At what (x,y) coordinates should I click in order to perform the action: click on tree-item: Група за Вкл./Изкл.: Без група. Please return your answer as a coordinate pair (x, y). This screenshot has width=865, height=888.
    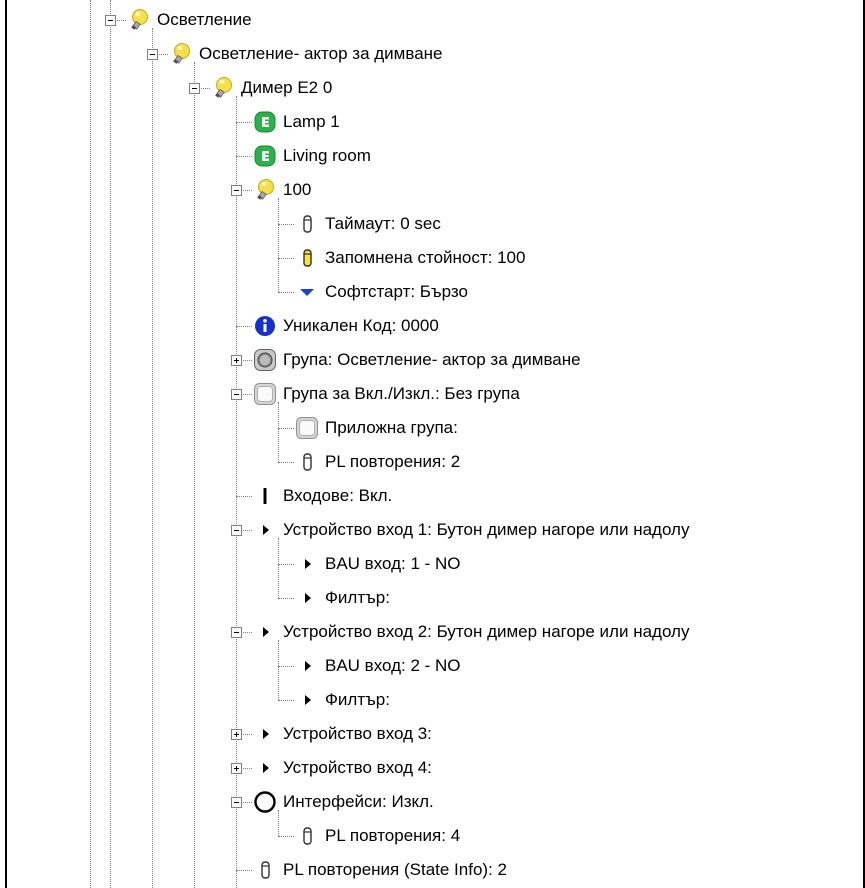
    Looking at the image, I should click on (386, 394).